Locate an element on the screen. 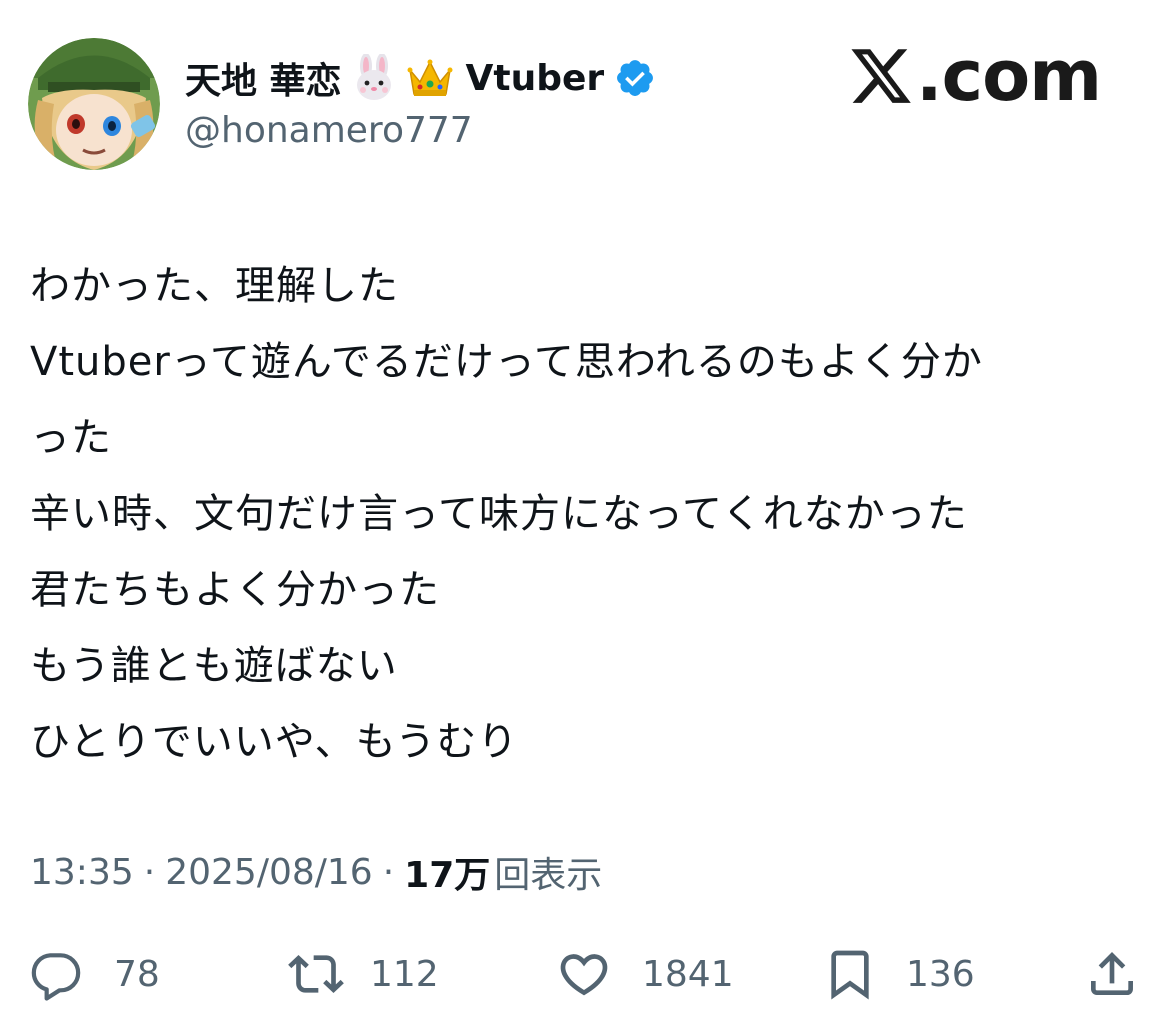 The width and height of the screenshot is (1170, 1025). verified-badge-icon is located at coordinates (635, 78).